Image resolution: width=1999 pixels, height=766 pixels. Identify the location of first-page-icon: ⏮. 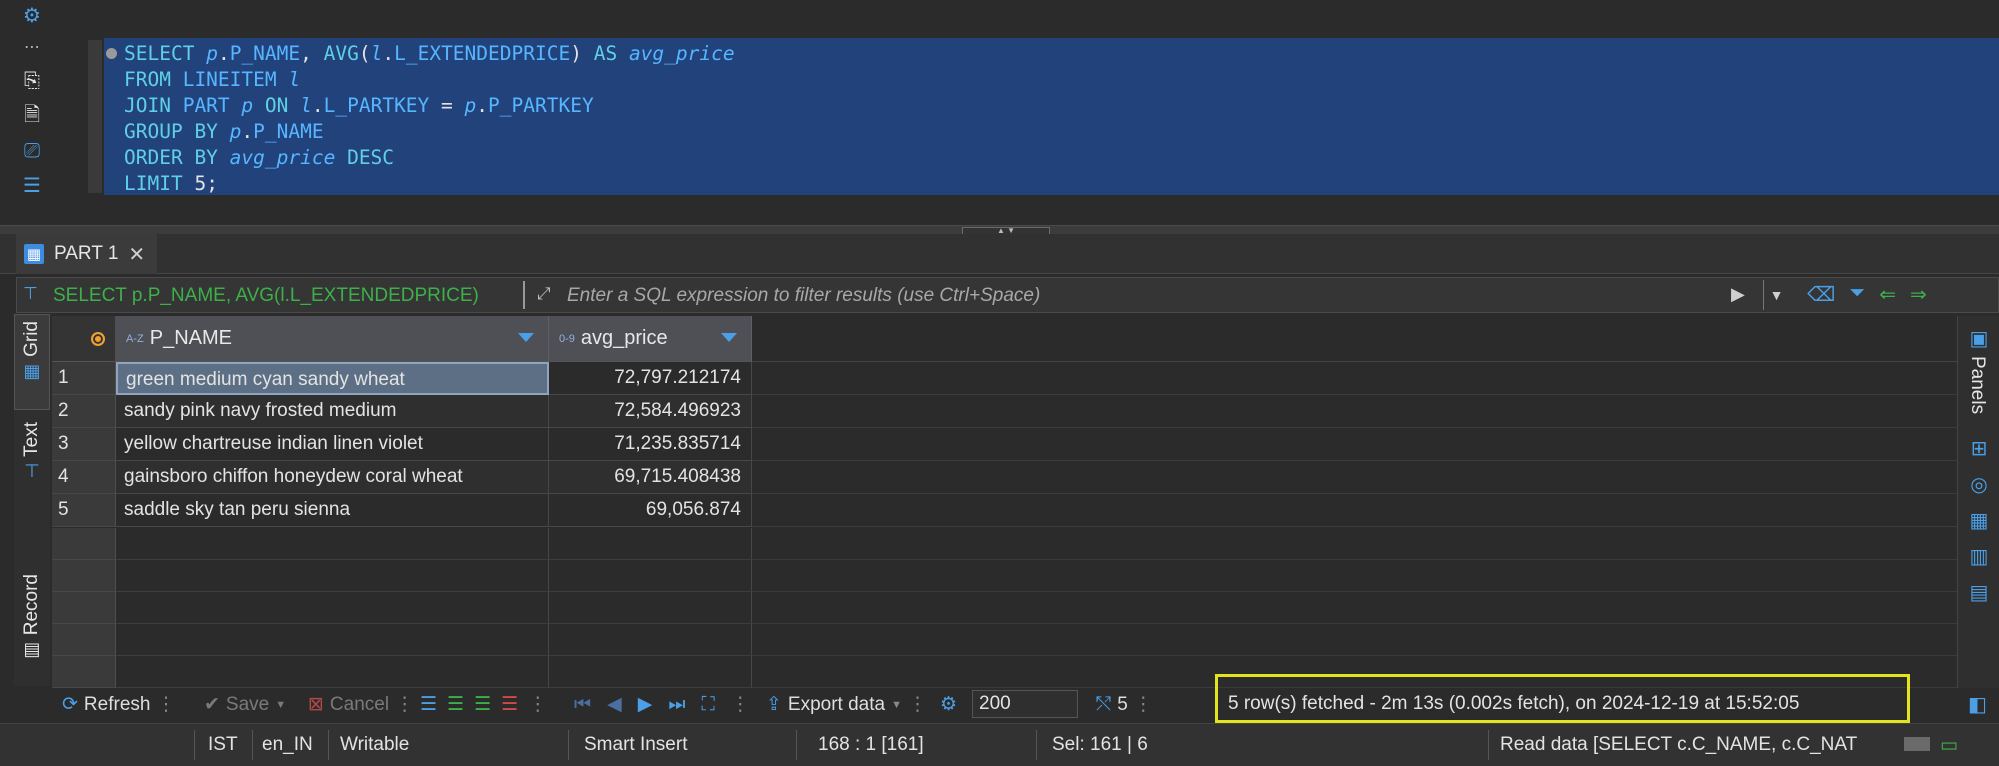
(582, 705).